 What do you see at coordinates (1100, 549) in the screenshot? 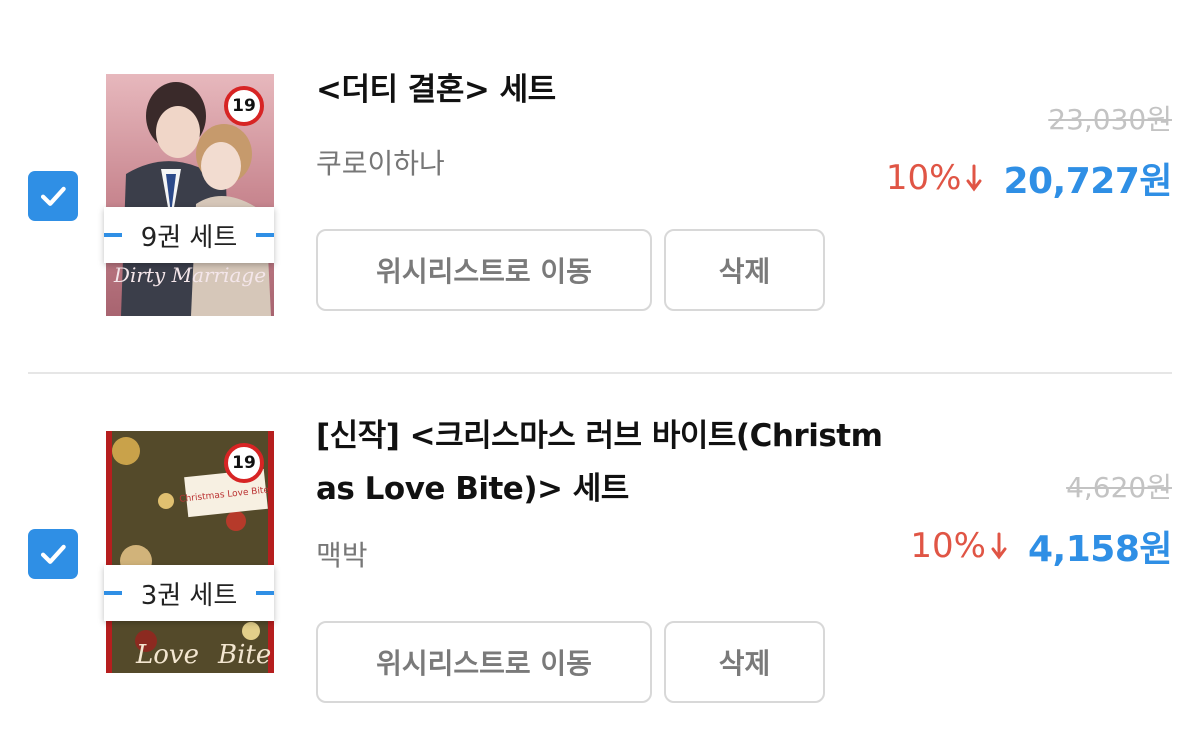
I see `sale-price: 4,158원` at bounding box center [1100, 549].